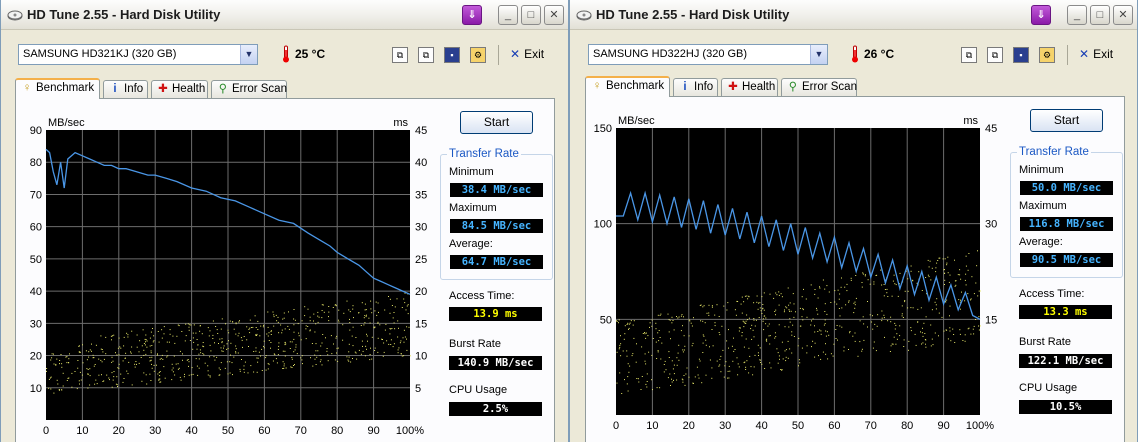 This screenshot has height=442, width=1138. Describe the element at coordinates (584, 15) in the screenshot. I see `hdtune-app-icon` at that location.